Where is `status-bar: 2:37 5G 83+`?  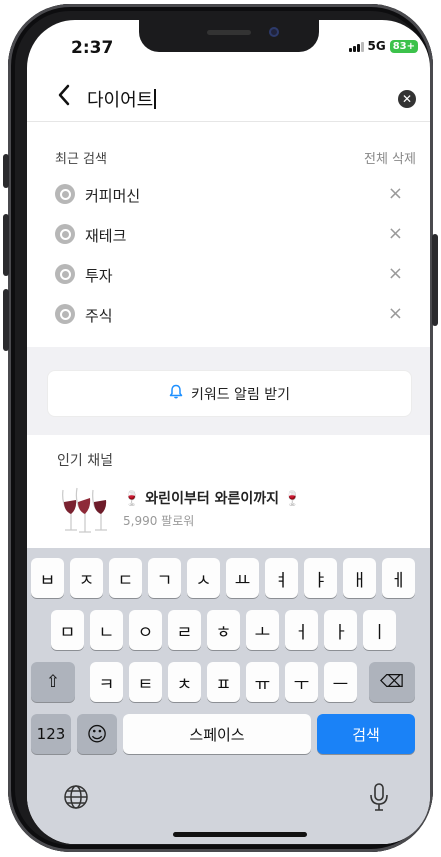
status-bar: 2:37 5G 83+ is located at coordinates (228, 42).